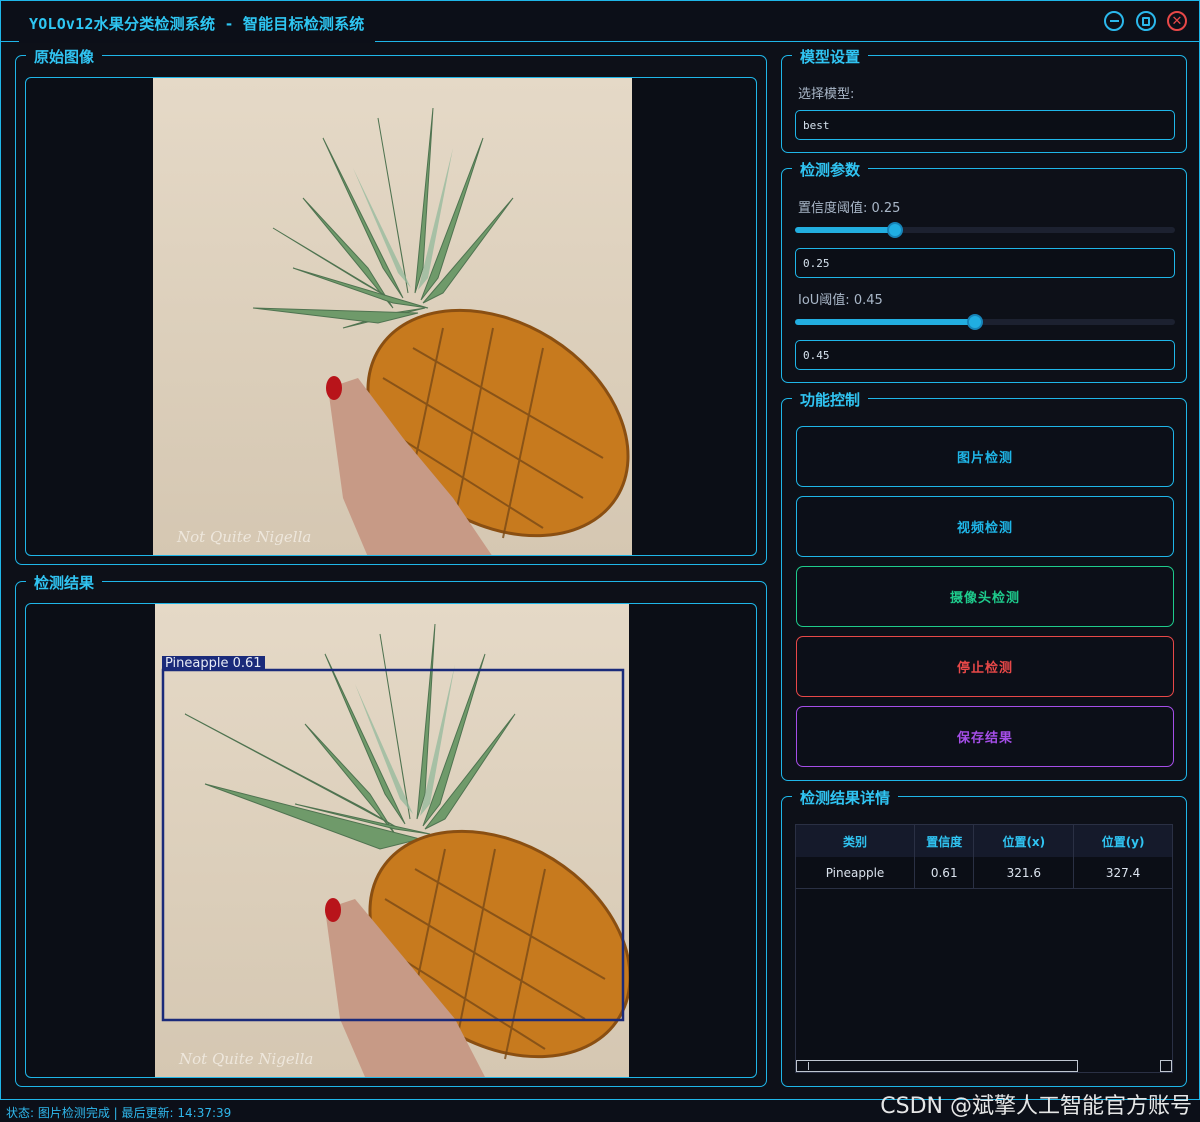 This screenshot has height=1122, width=1200. Describe the element at coordinates (803, 1066) in the screenshot. I see `scrollbar-left-arrow` at that location.